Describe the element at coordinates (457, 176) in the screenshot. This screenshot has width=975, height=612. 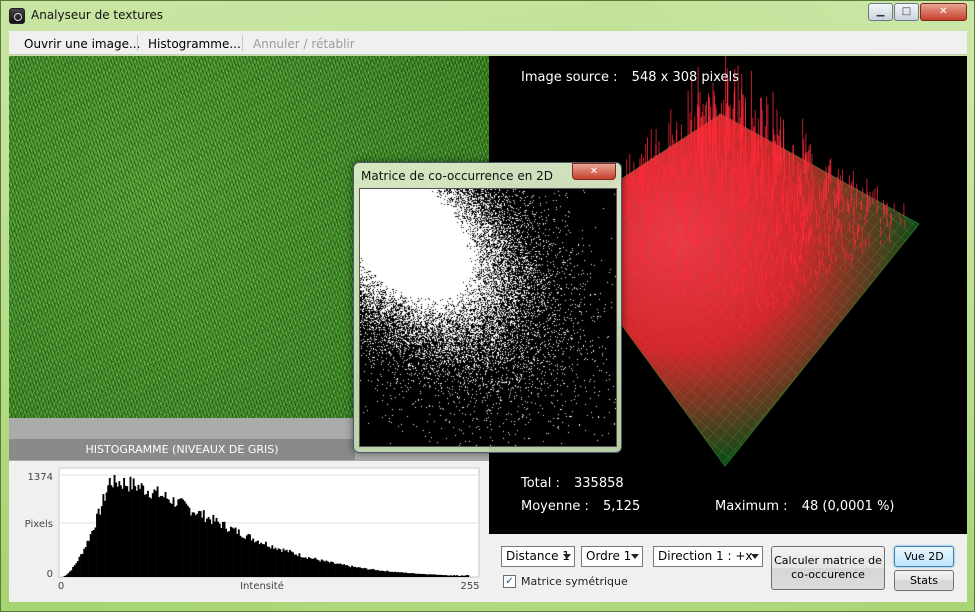
I see `dialog-title: Matrice de co-occurrence en 2D` at that location.